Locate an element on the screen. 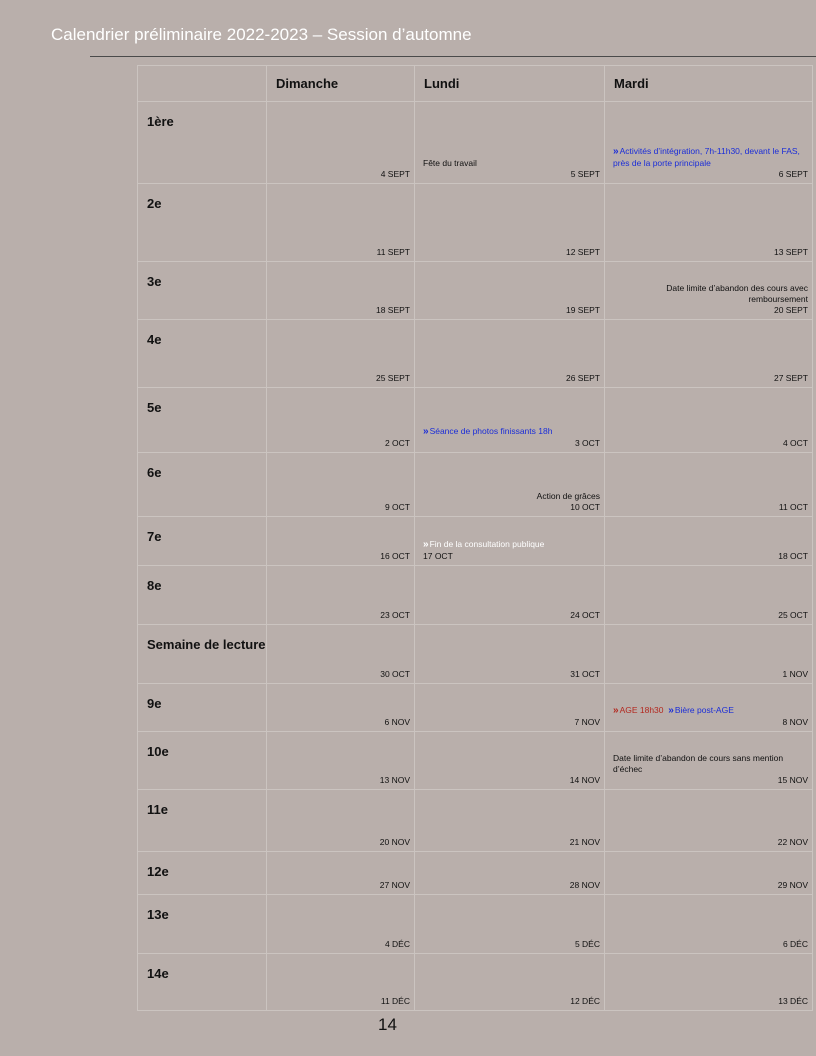  week-cell: 9e is located at coordinates (202, 707).